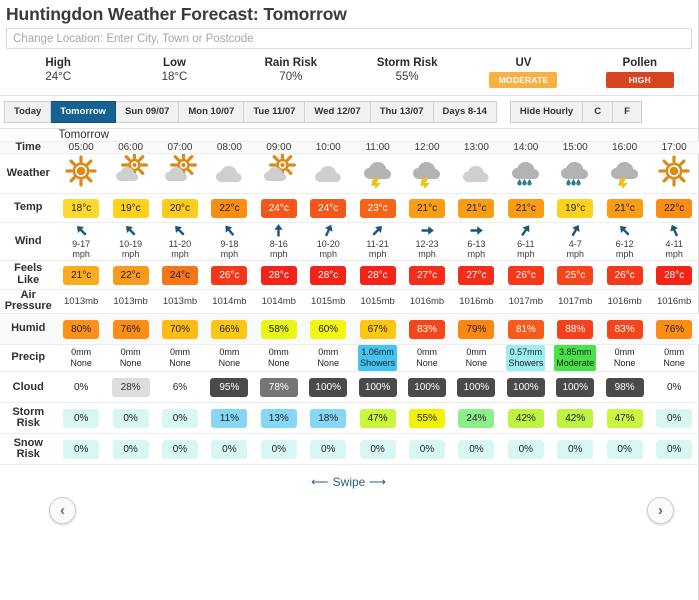 The width and height of the screenshot is (699, 600). What do you see at coordinates (377, 275) in the screenshot?
I see `feels-like-value: 28°c` at bounding box center [377, 275].